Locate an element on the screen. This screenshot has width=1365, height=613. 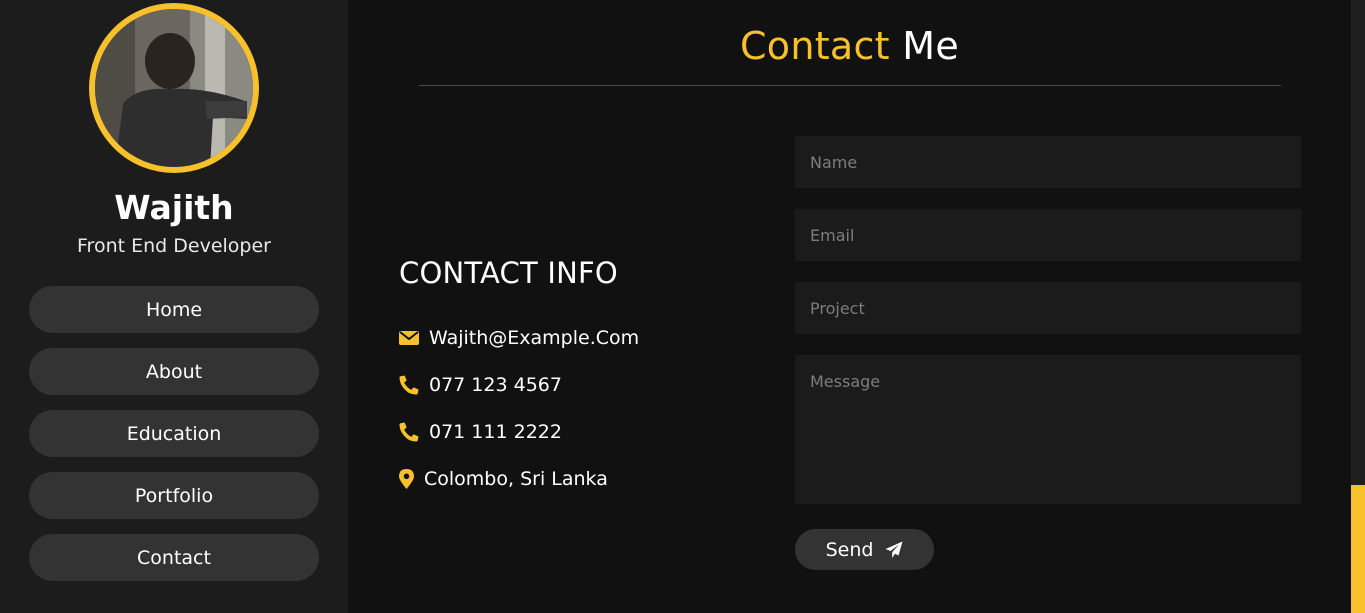
contact-phone-row-2: 071 111 2222 is located at coordinates (480, 432).